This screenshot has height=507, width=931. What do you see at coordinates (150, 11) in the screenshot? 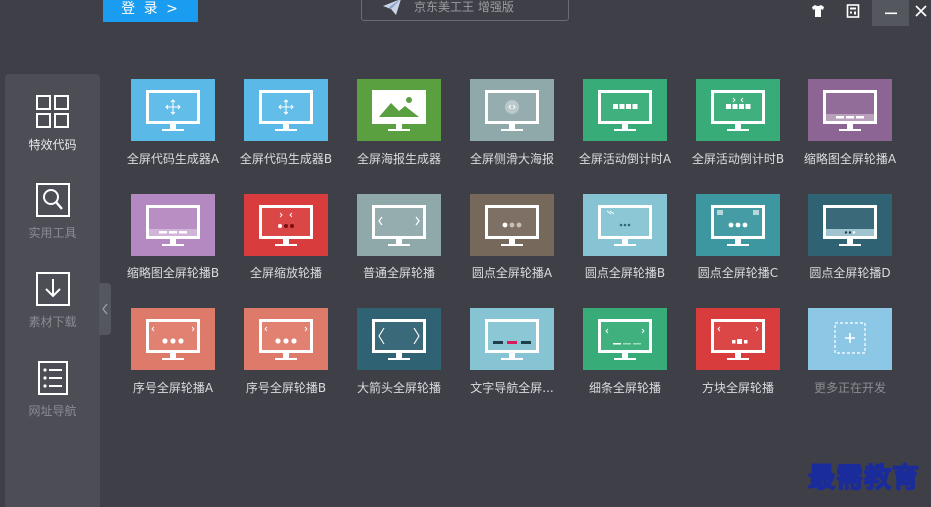
I see `login-button: 登 录 >` at bounding box center [150, 11].